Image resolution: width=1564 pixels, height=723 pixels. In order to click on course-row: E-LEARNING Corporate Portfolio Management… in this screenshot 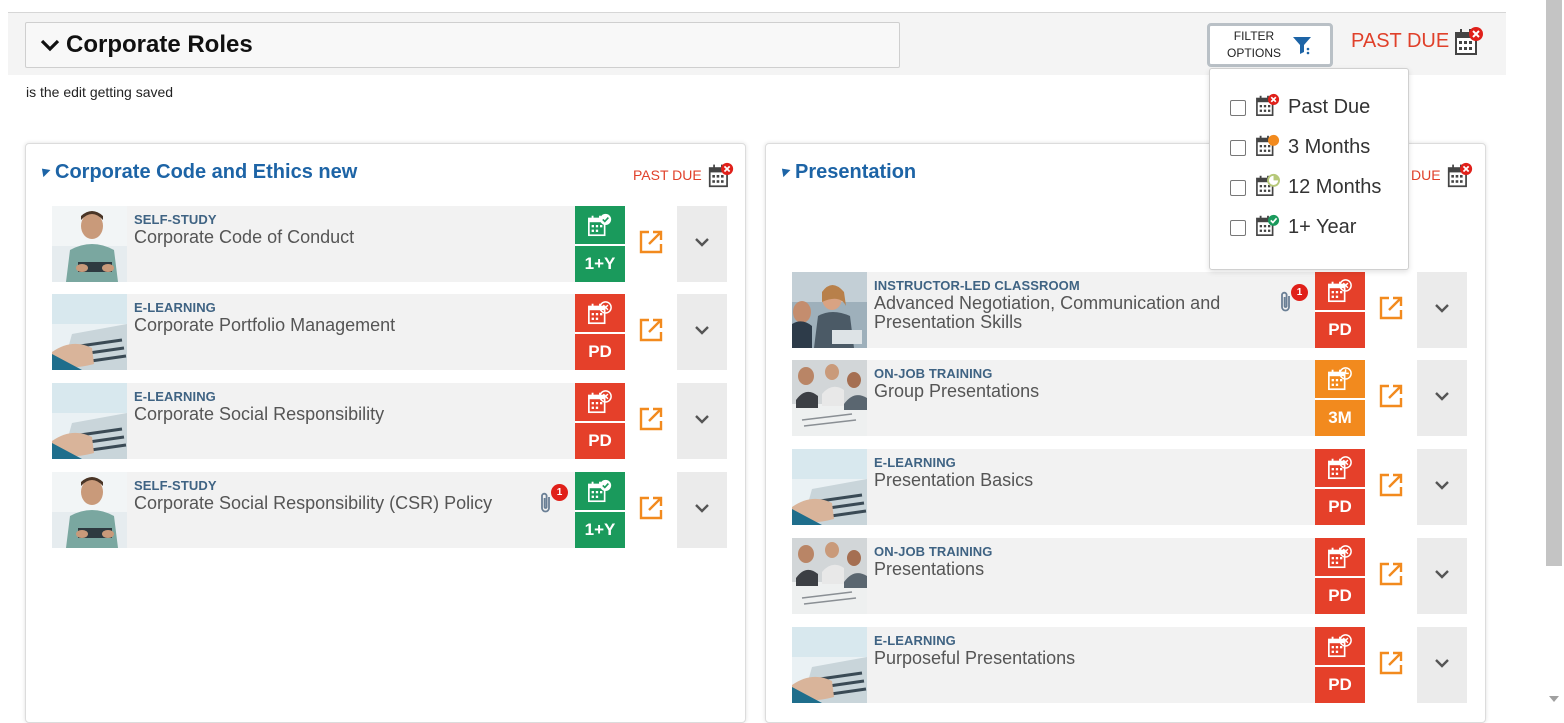, I will do `click(389, 332)`.